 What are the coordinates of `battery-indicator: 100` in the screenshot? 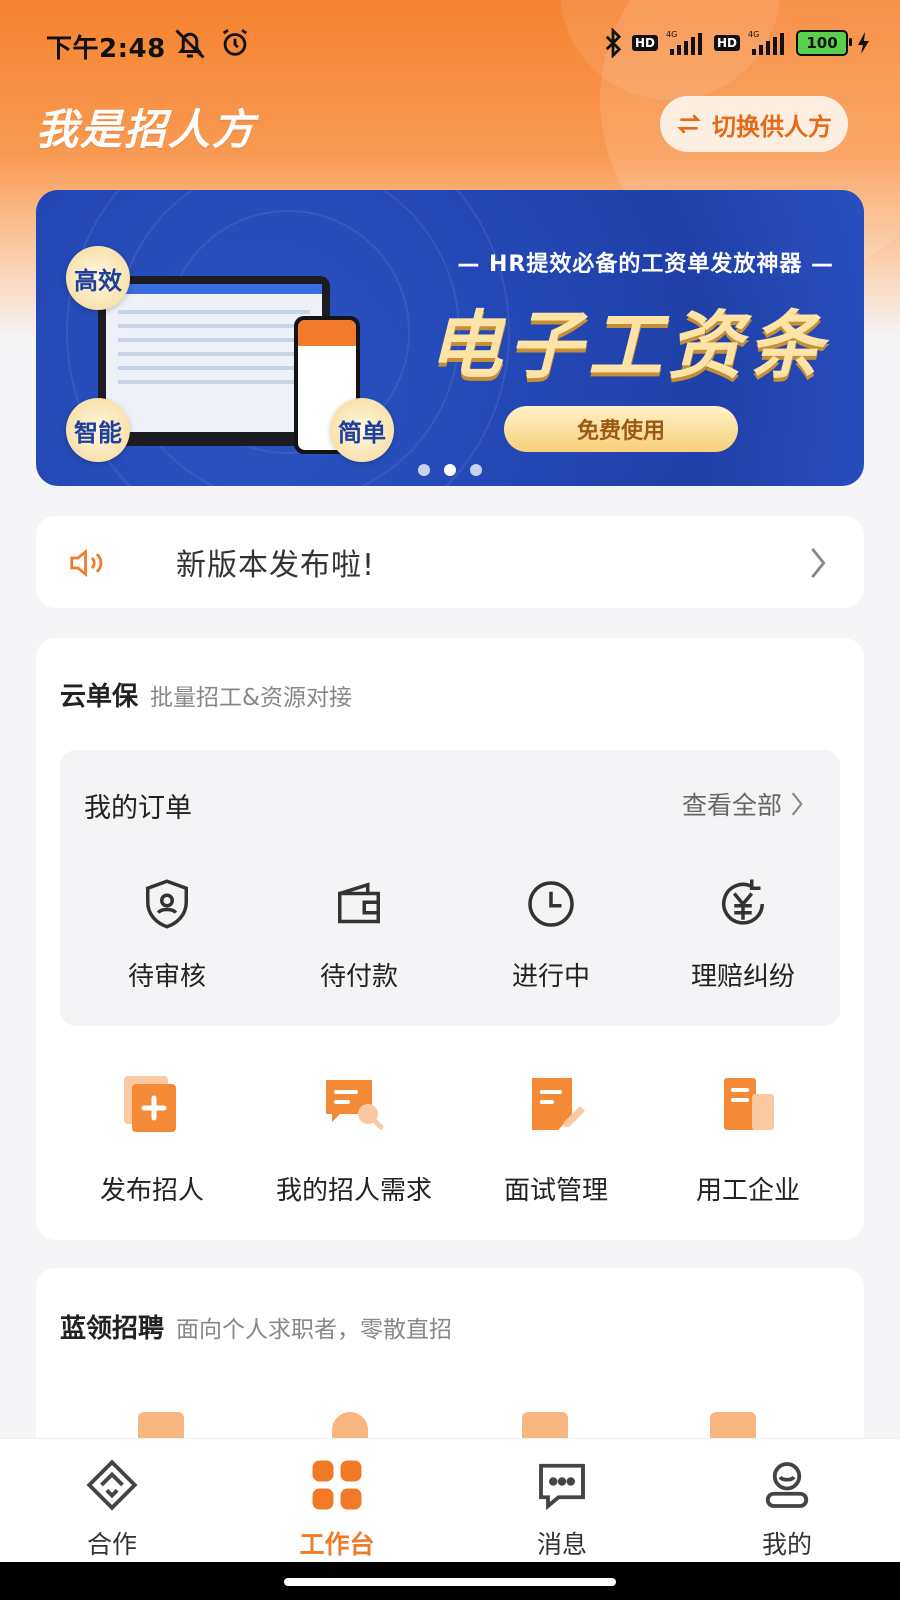 It's located at (824, 43).